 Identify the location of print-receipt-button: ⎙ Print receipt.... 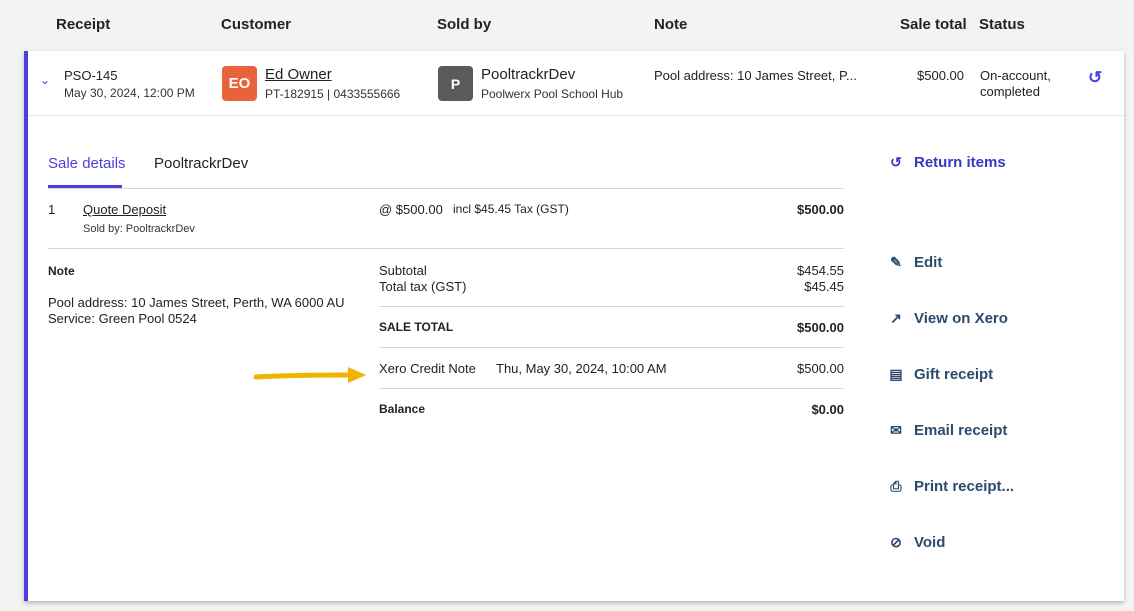
(951, 486).